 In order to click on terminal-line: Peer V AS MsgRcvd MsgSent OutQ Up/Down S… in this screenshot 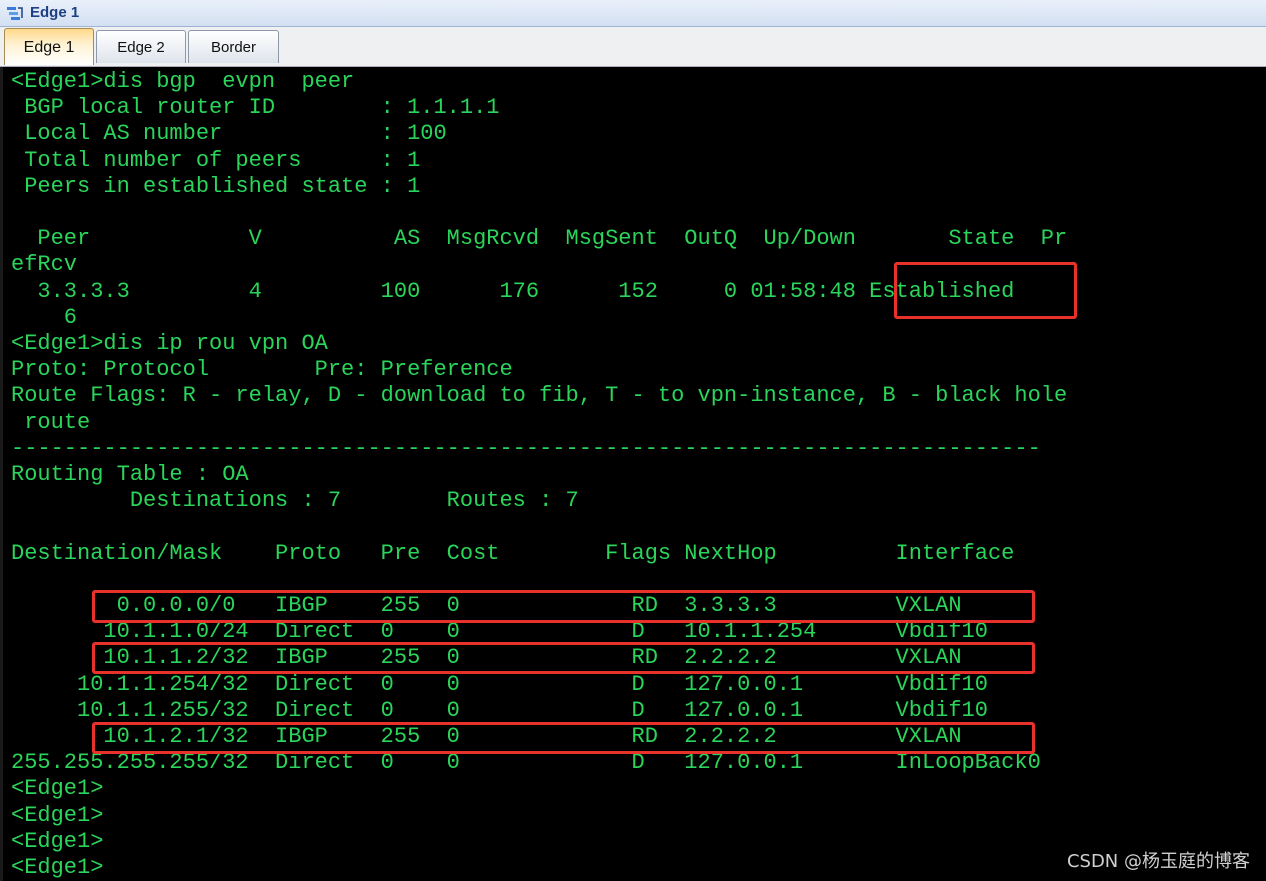, I will do `click(539, 239)`.